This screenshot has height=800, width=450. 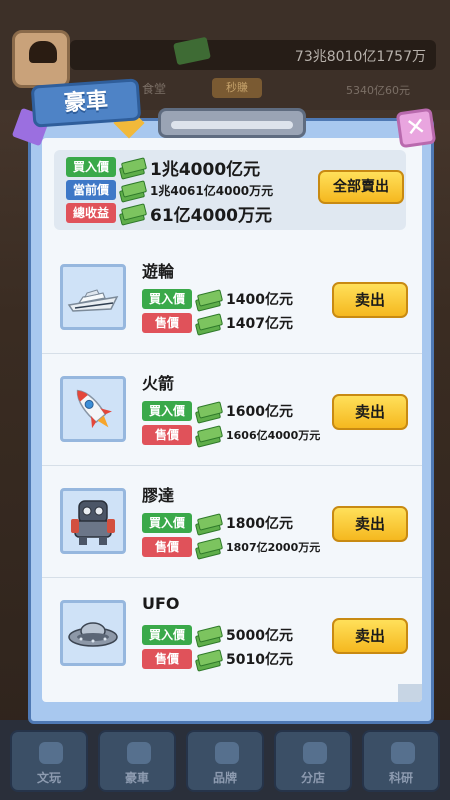 What do you see at coordinates (154, 89) in the screenshot?
I see `background-label: 食堂` at bounding box center [154, 89].